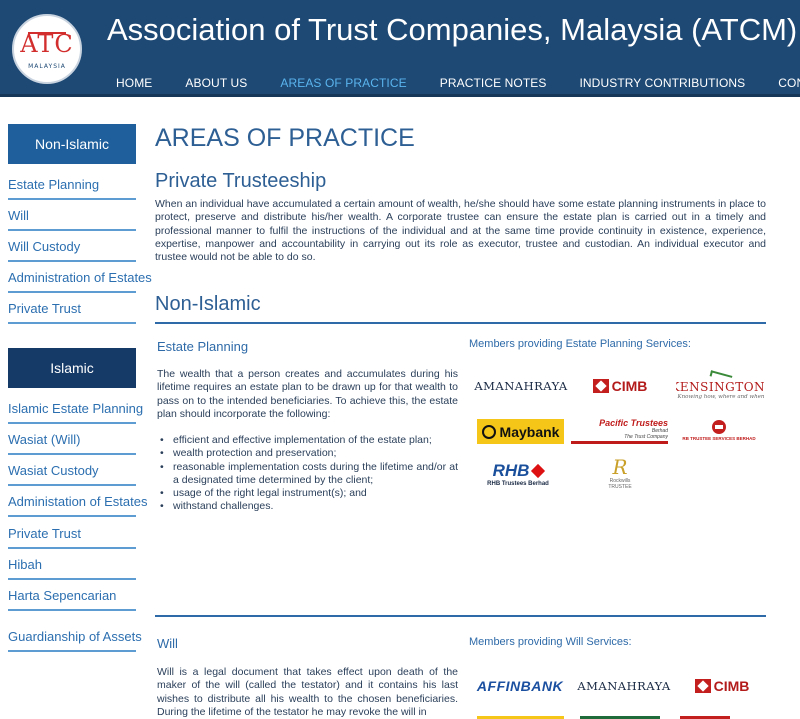 The width and height of the screenshot is (800, 719). What do you see at coordinates (620, 467) in the screenshot?
I see `rockwills-r-icon: R` at bounding box center [620, 467].